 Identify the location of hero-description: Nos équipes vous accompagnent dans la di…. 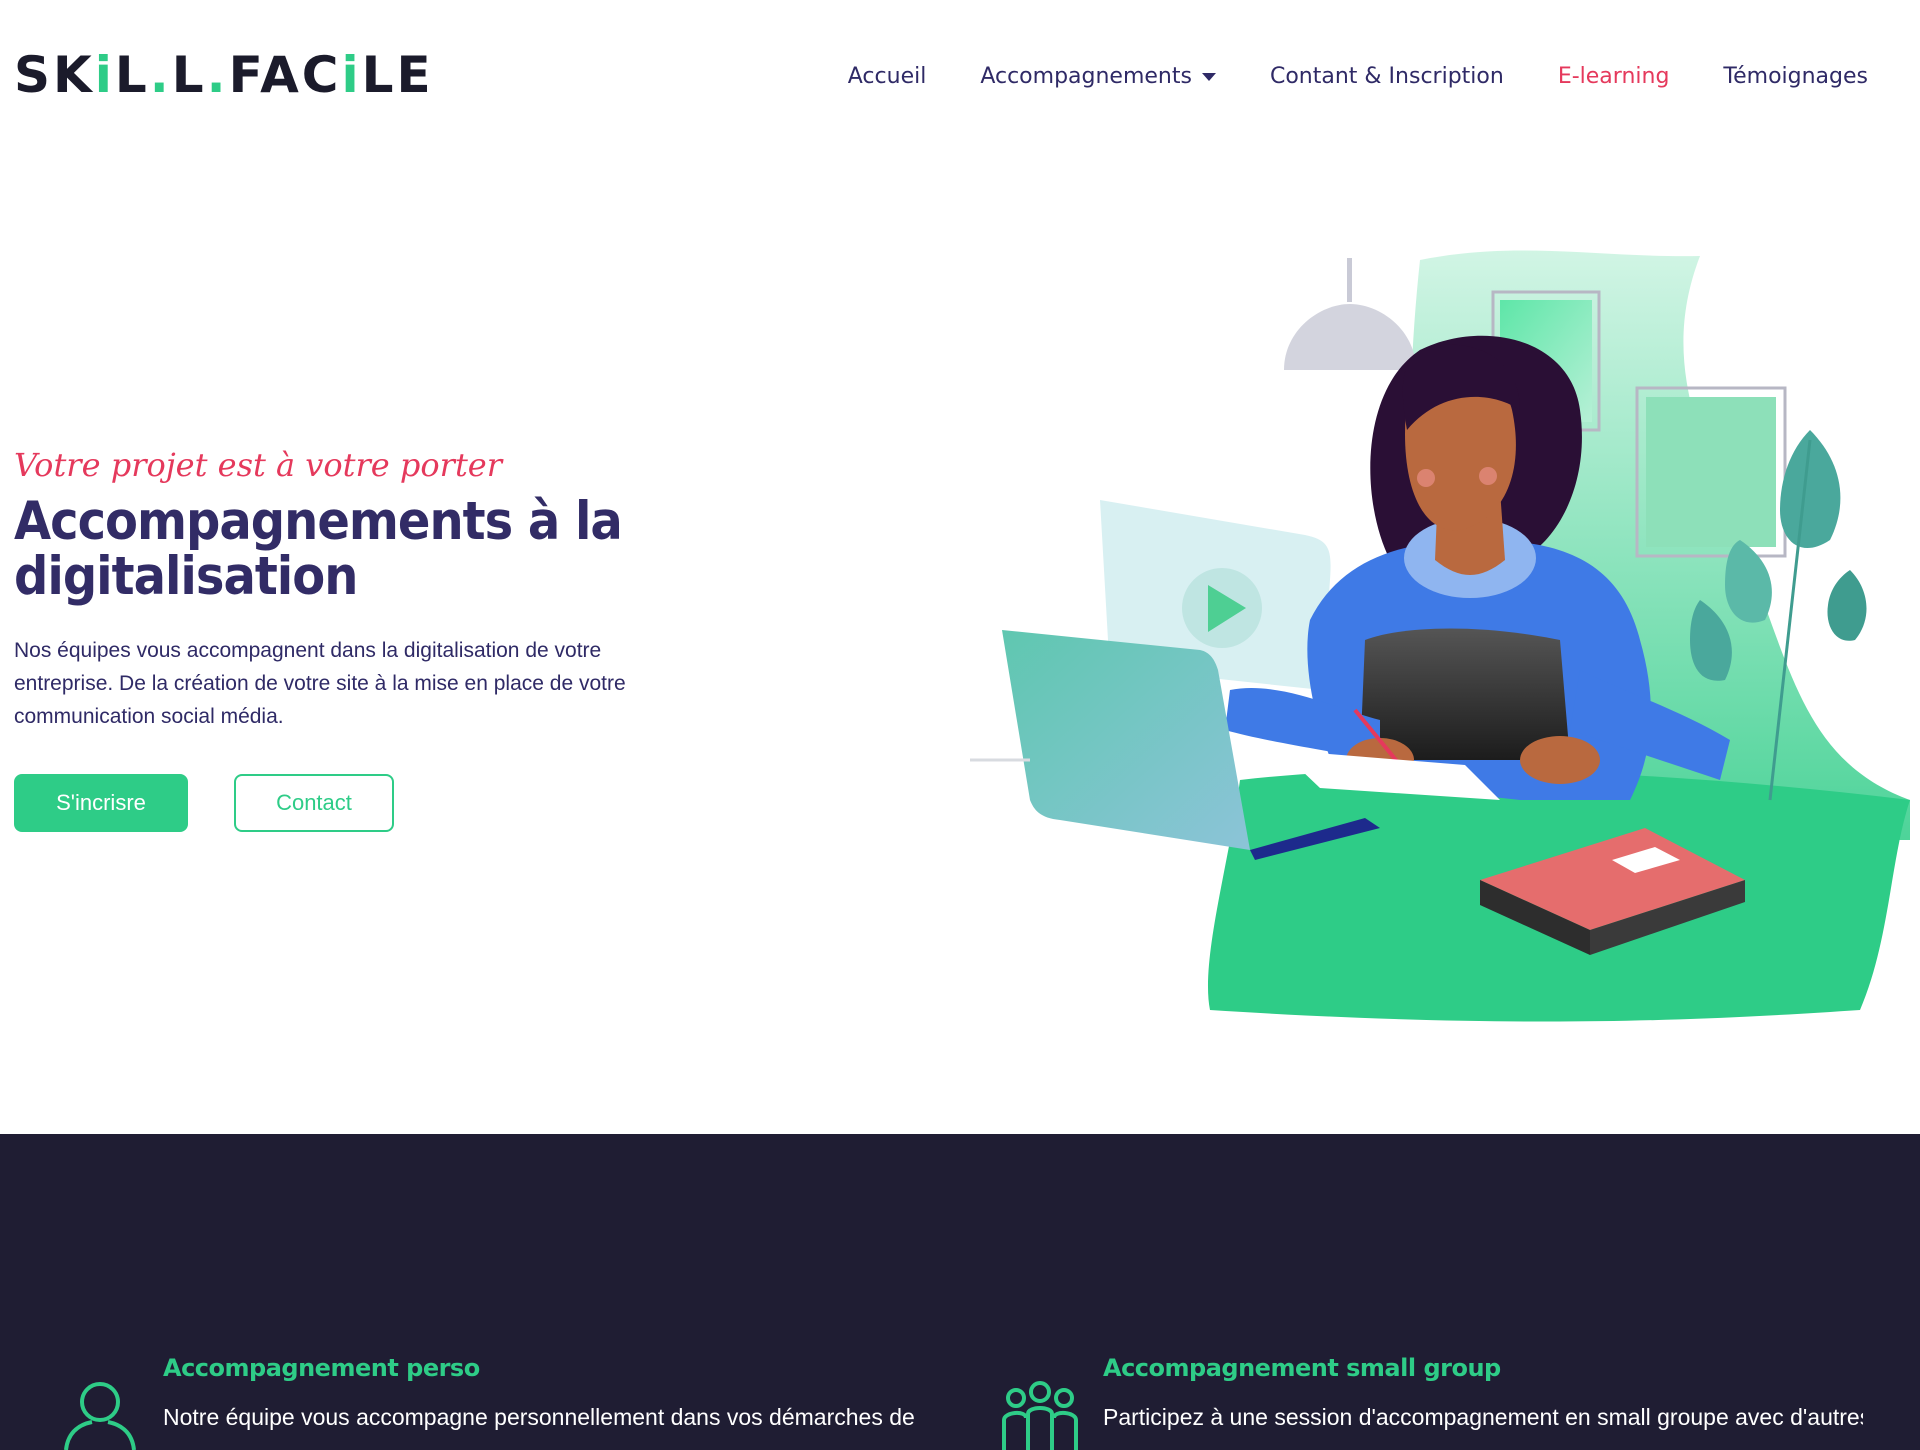
(320, 683).